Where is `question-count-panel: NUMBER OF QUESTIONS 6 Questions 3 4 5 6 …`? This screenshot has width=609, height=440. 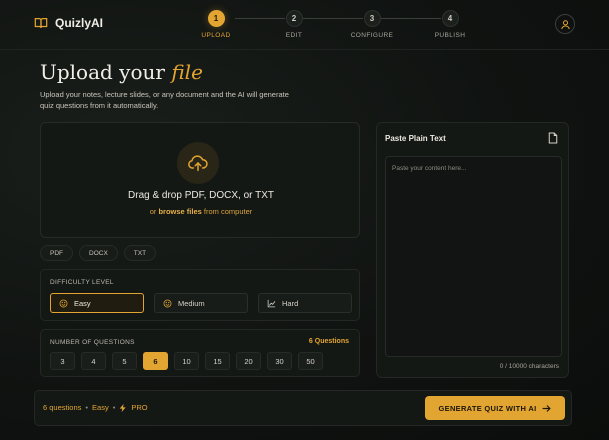 question-count-panel: NUMBER OF QUESTIONS 6 Questions 3 4 5 6 … is located at coordinates (200, 353).